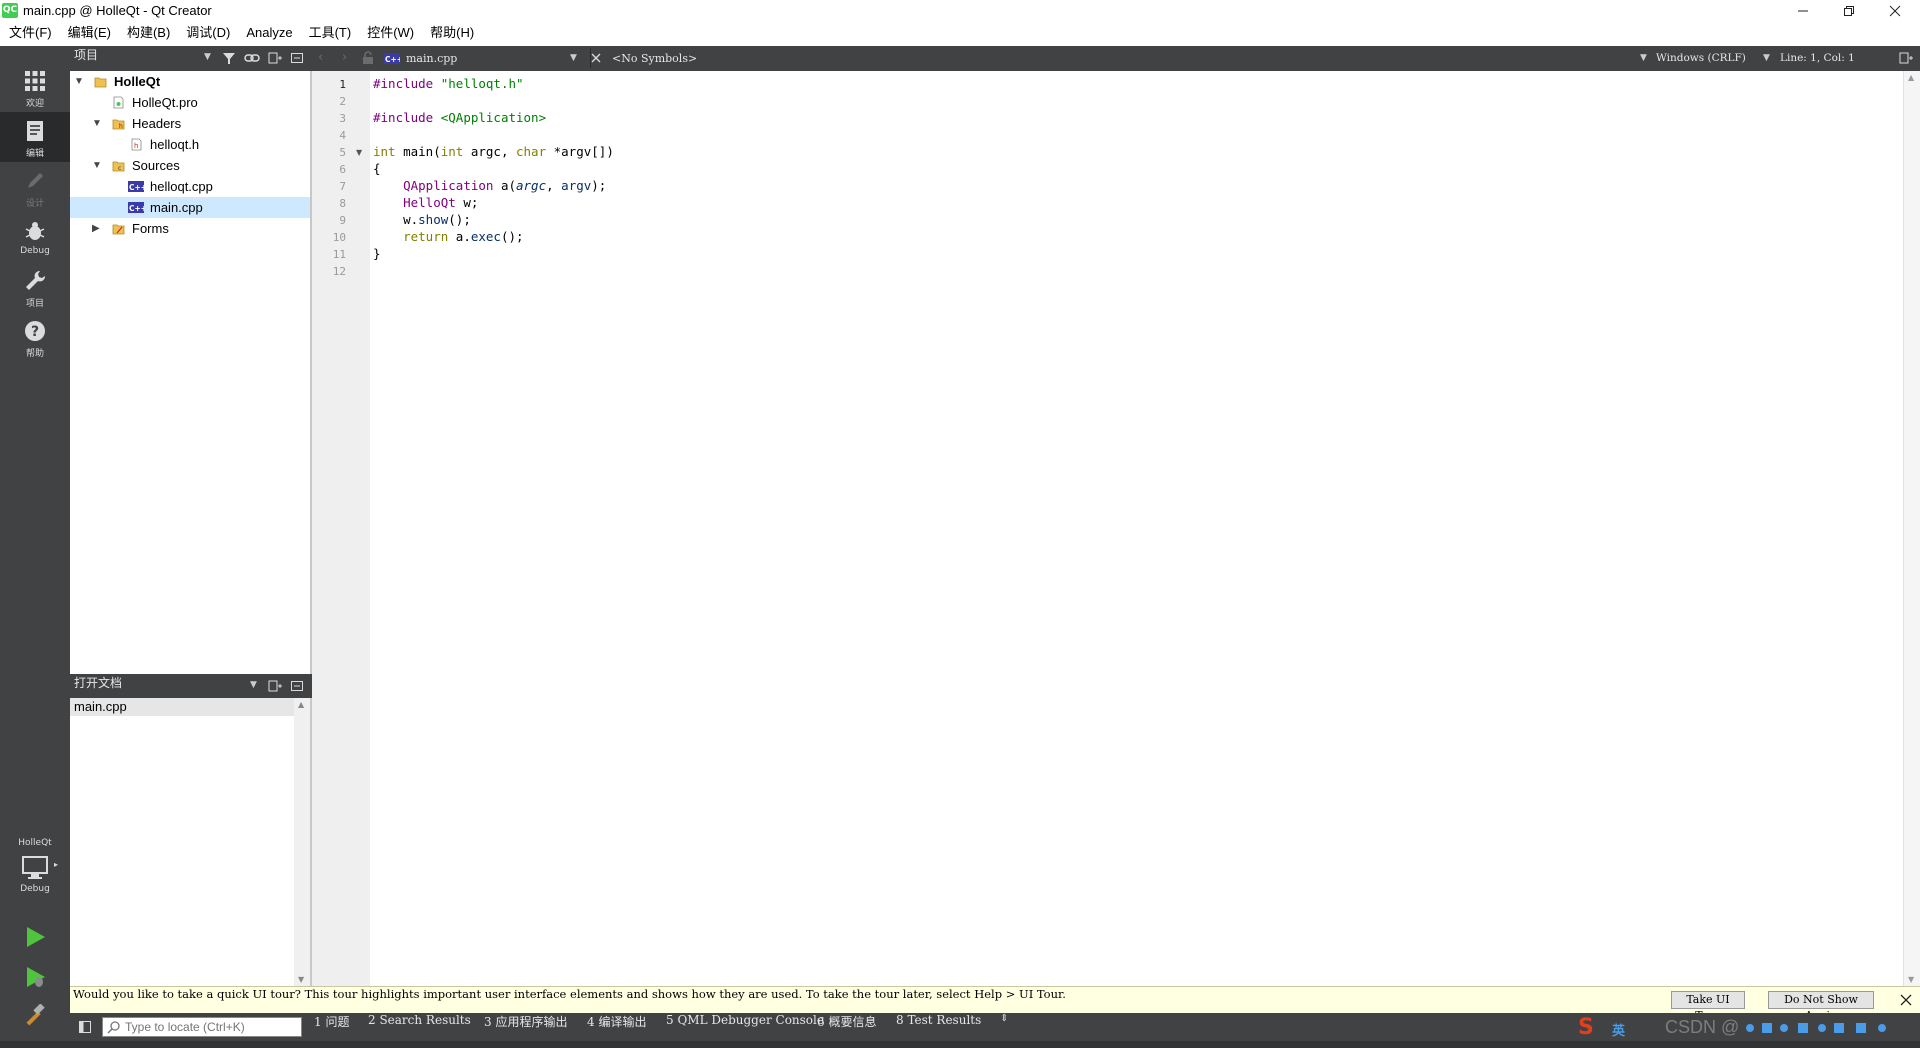 The image size is (1920, 1048). Describe the element at coordinates (190, 123) in the screenshot. I see `tree-item-headers: ▼ h Headers` at that location.